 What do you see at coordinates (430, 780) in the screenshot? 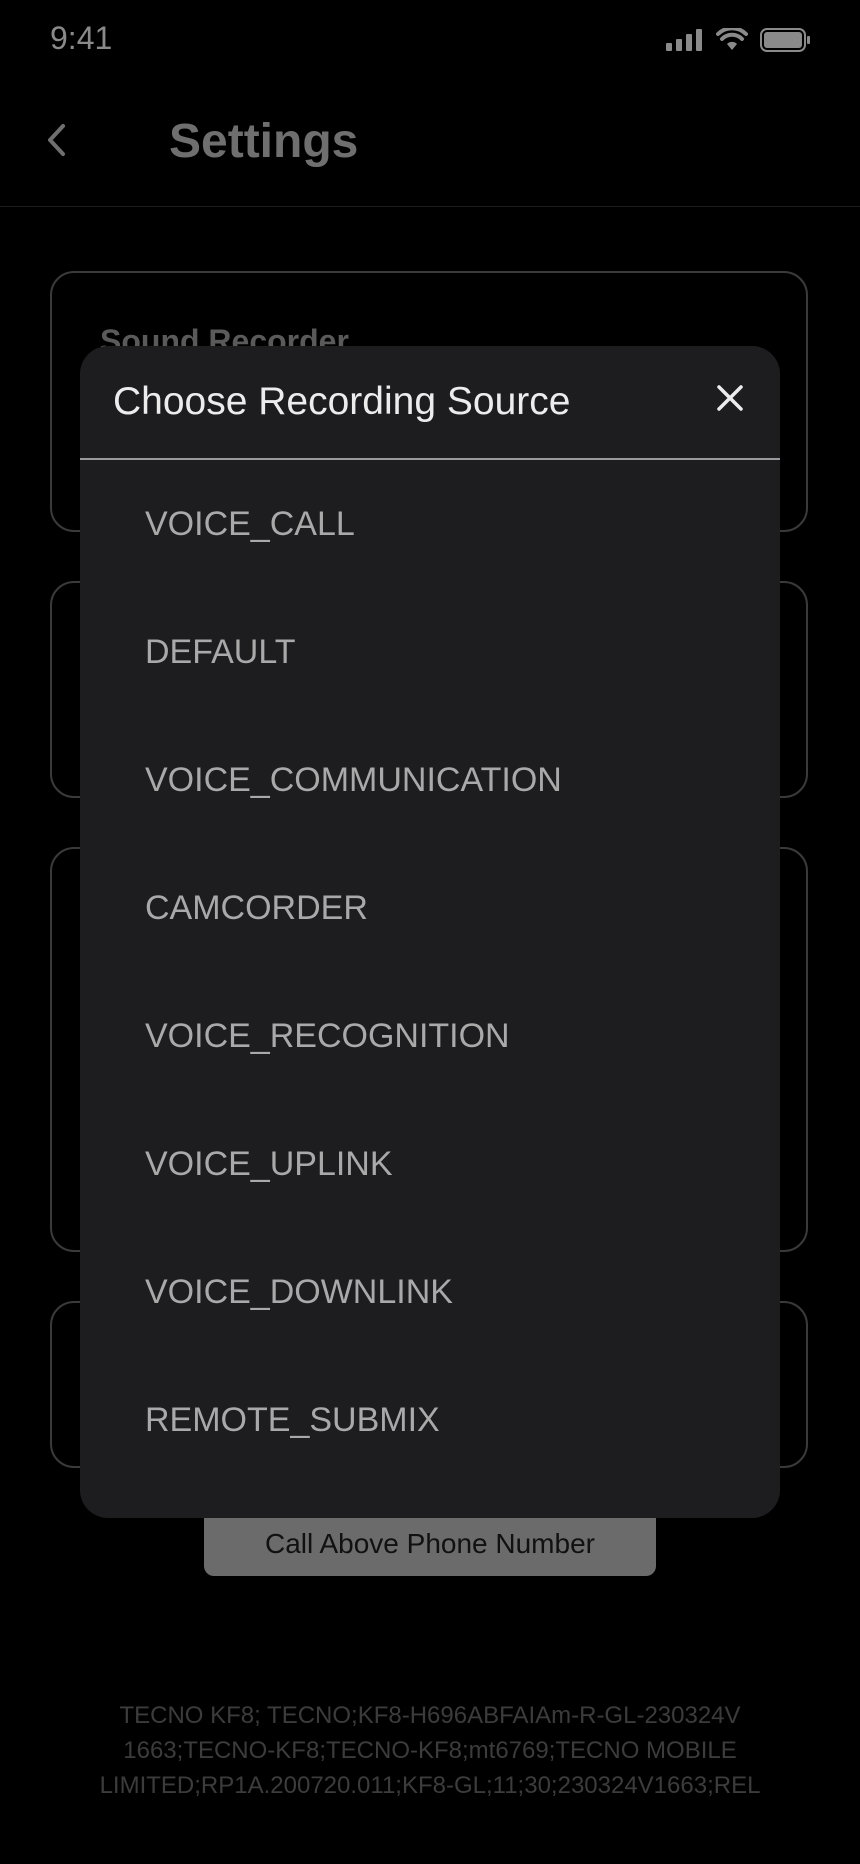
I see `option-voice-communication: VOICE_COMMUNICATION` at bounding box center [430, 780].